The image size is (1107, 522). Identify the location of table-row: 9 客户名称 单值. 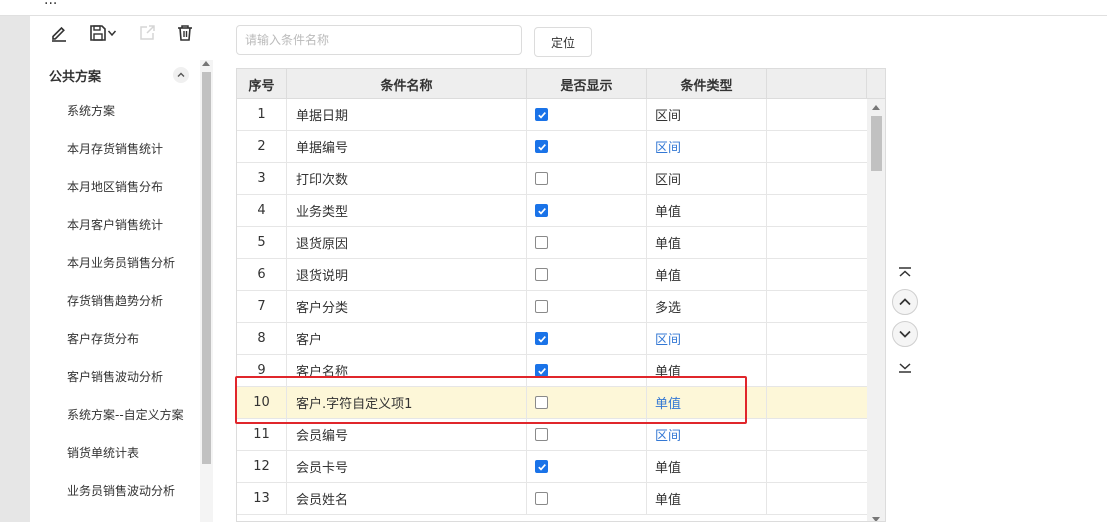
(552, 371).